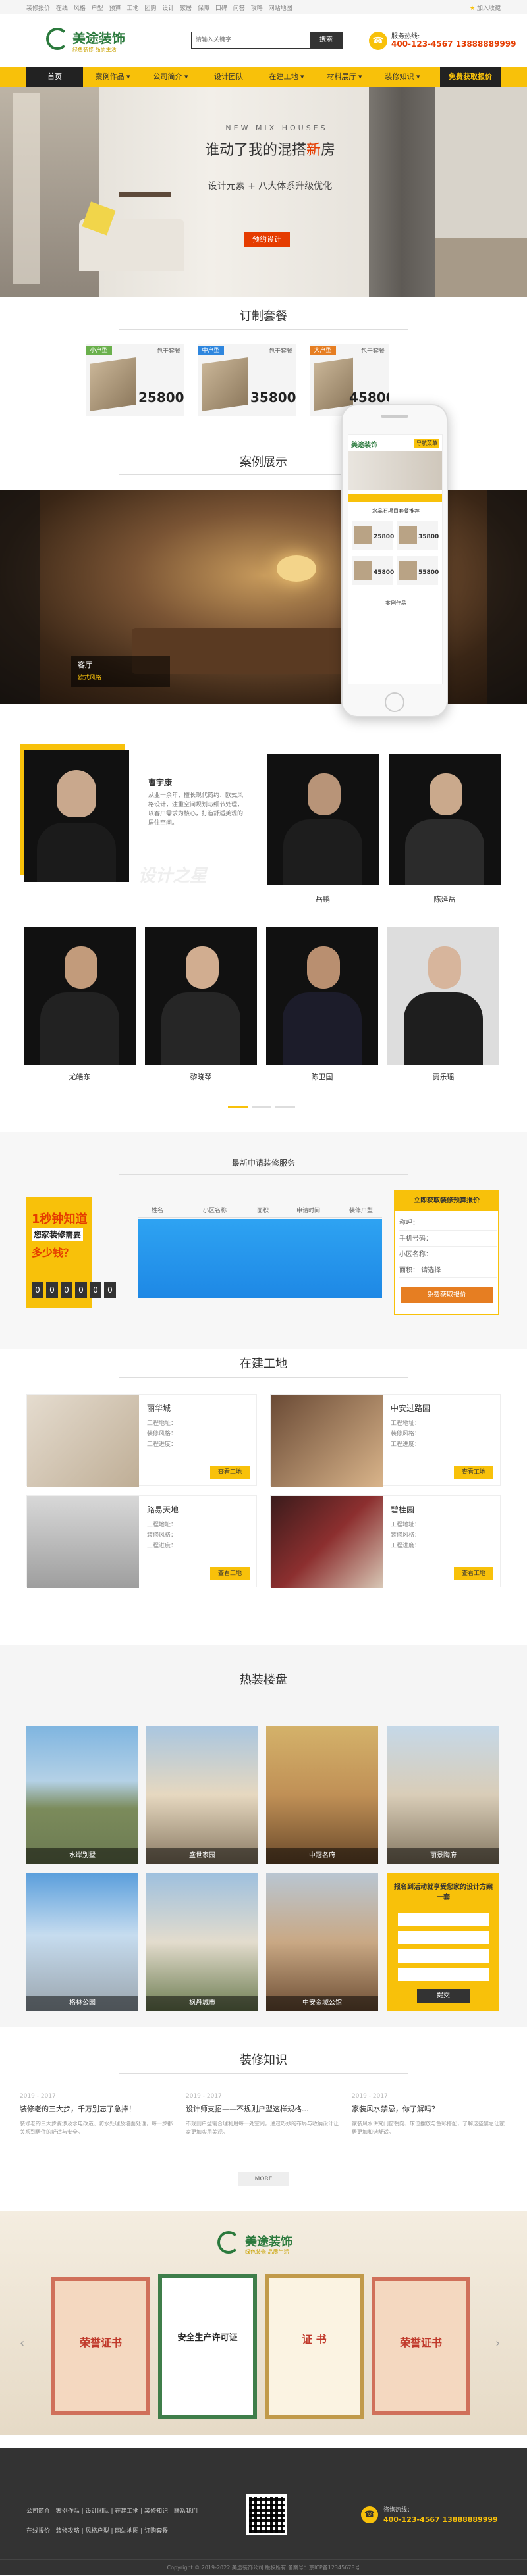 This screenshot has width=527, height=2576. What do you see at coordinates (314, 2346) in the screenshot?
I see `honor-certificate: 证 书` at bounding box center [314, 2346].